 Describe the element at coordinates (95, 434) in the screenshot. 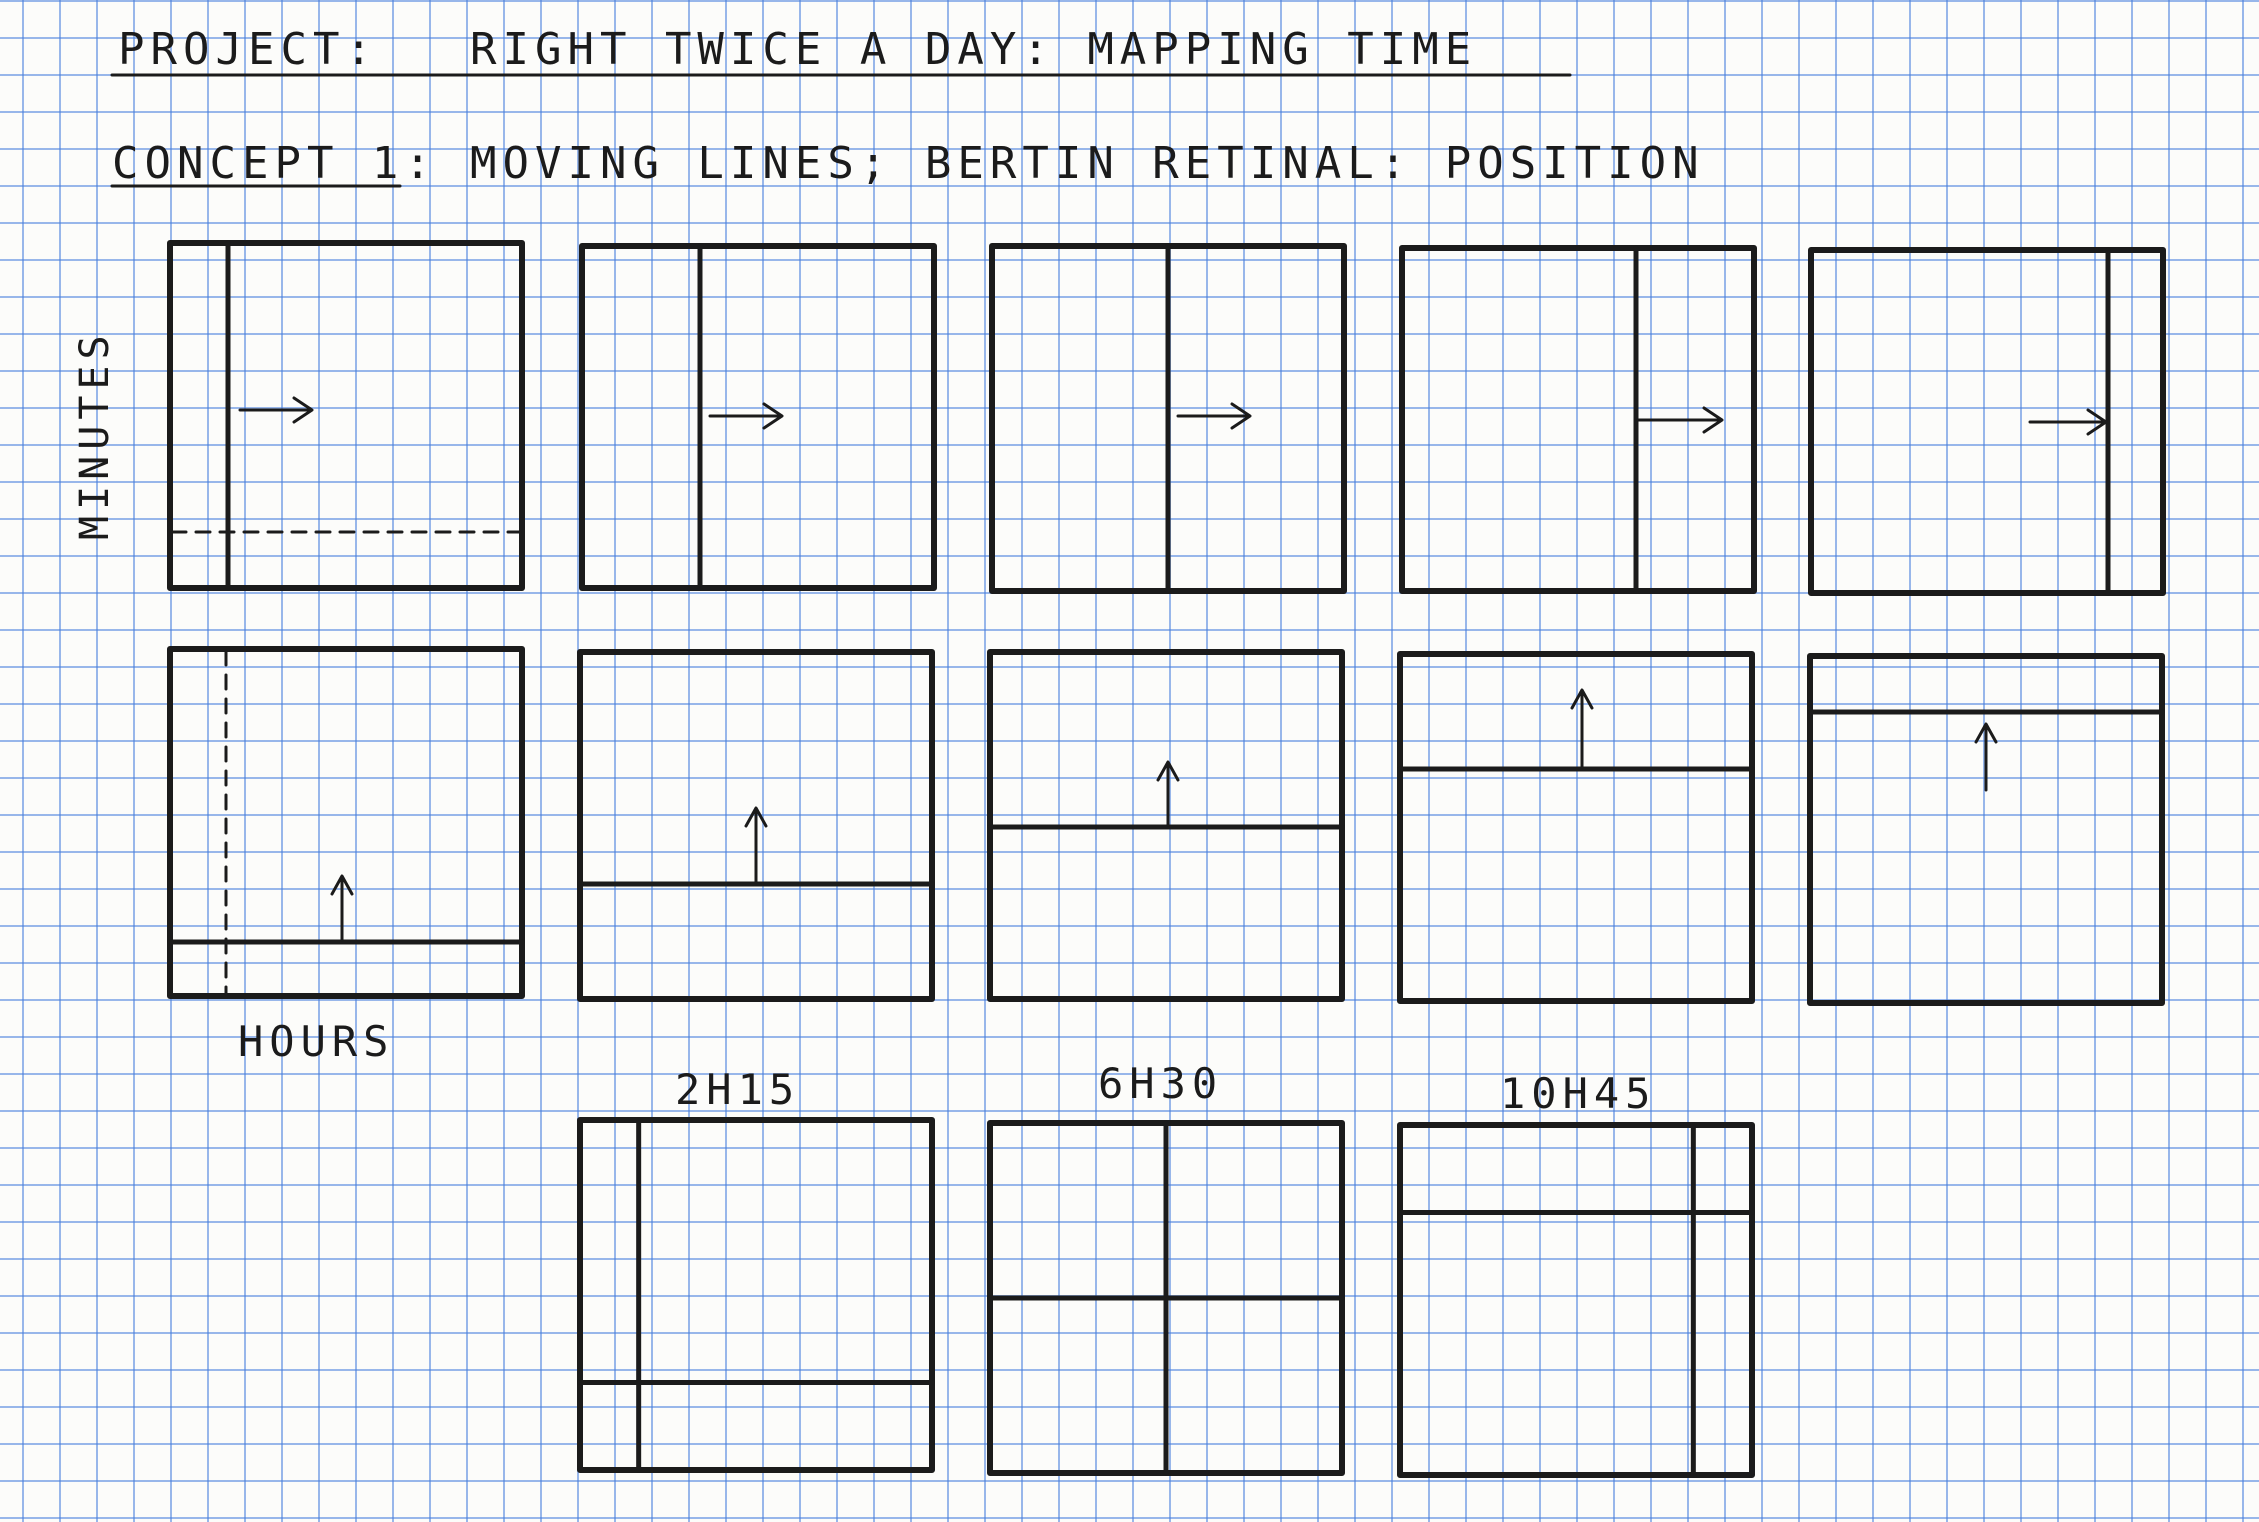

I see `minutes-axis-label: MINUTES` at that location.